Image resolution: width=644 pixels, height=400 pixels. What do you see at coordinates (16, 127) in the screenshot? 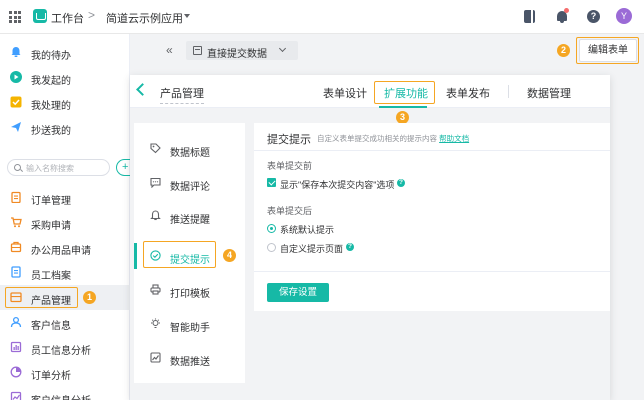
I see `paper-plane-icon` at bounding box center [16, 127].